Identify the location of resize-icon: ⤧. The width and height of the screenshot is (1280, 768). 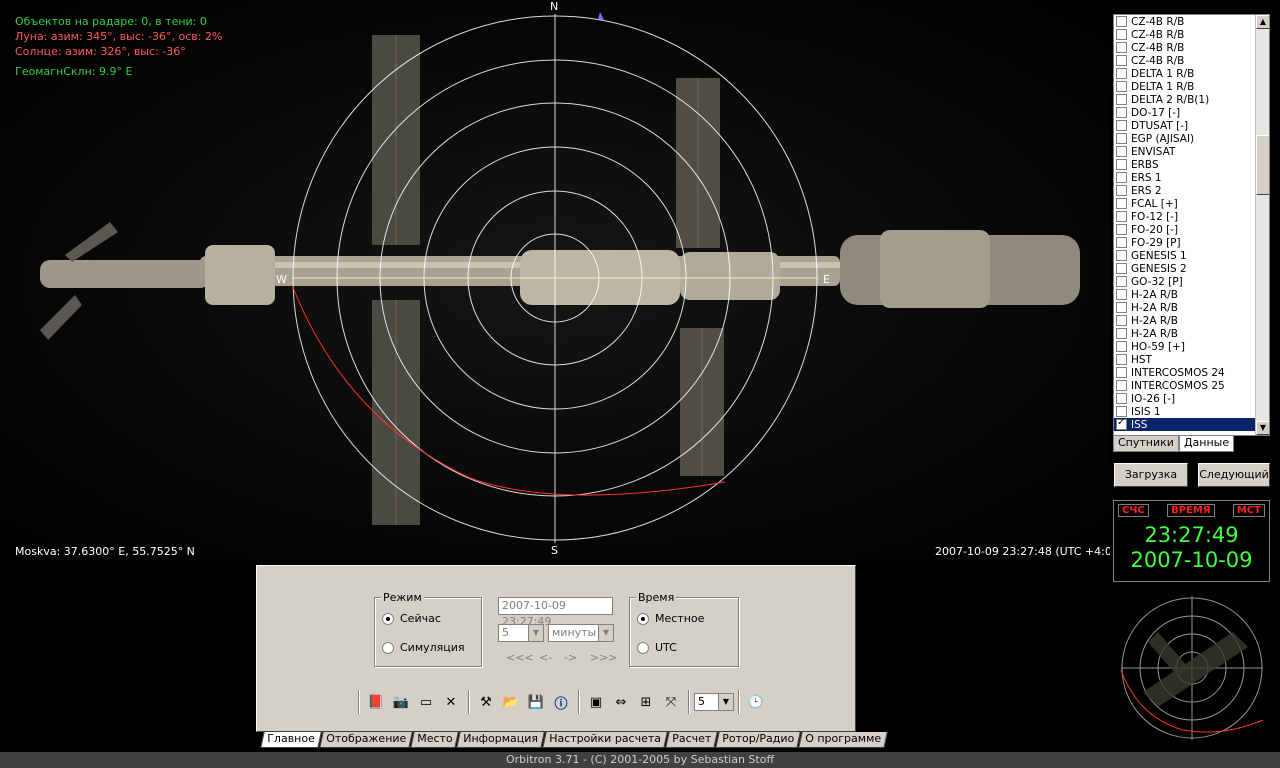
(671, 702).